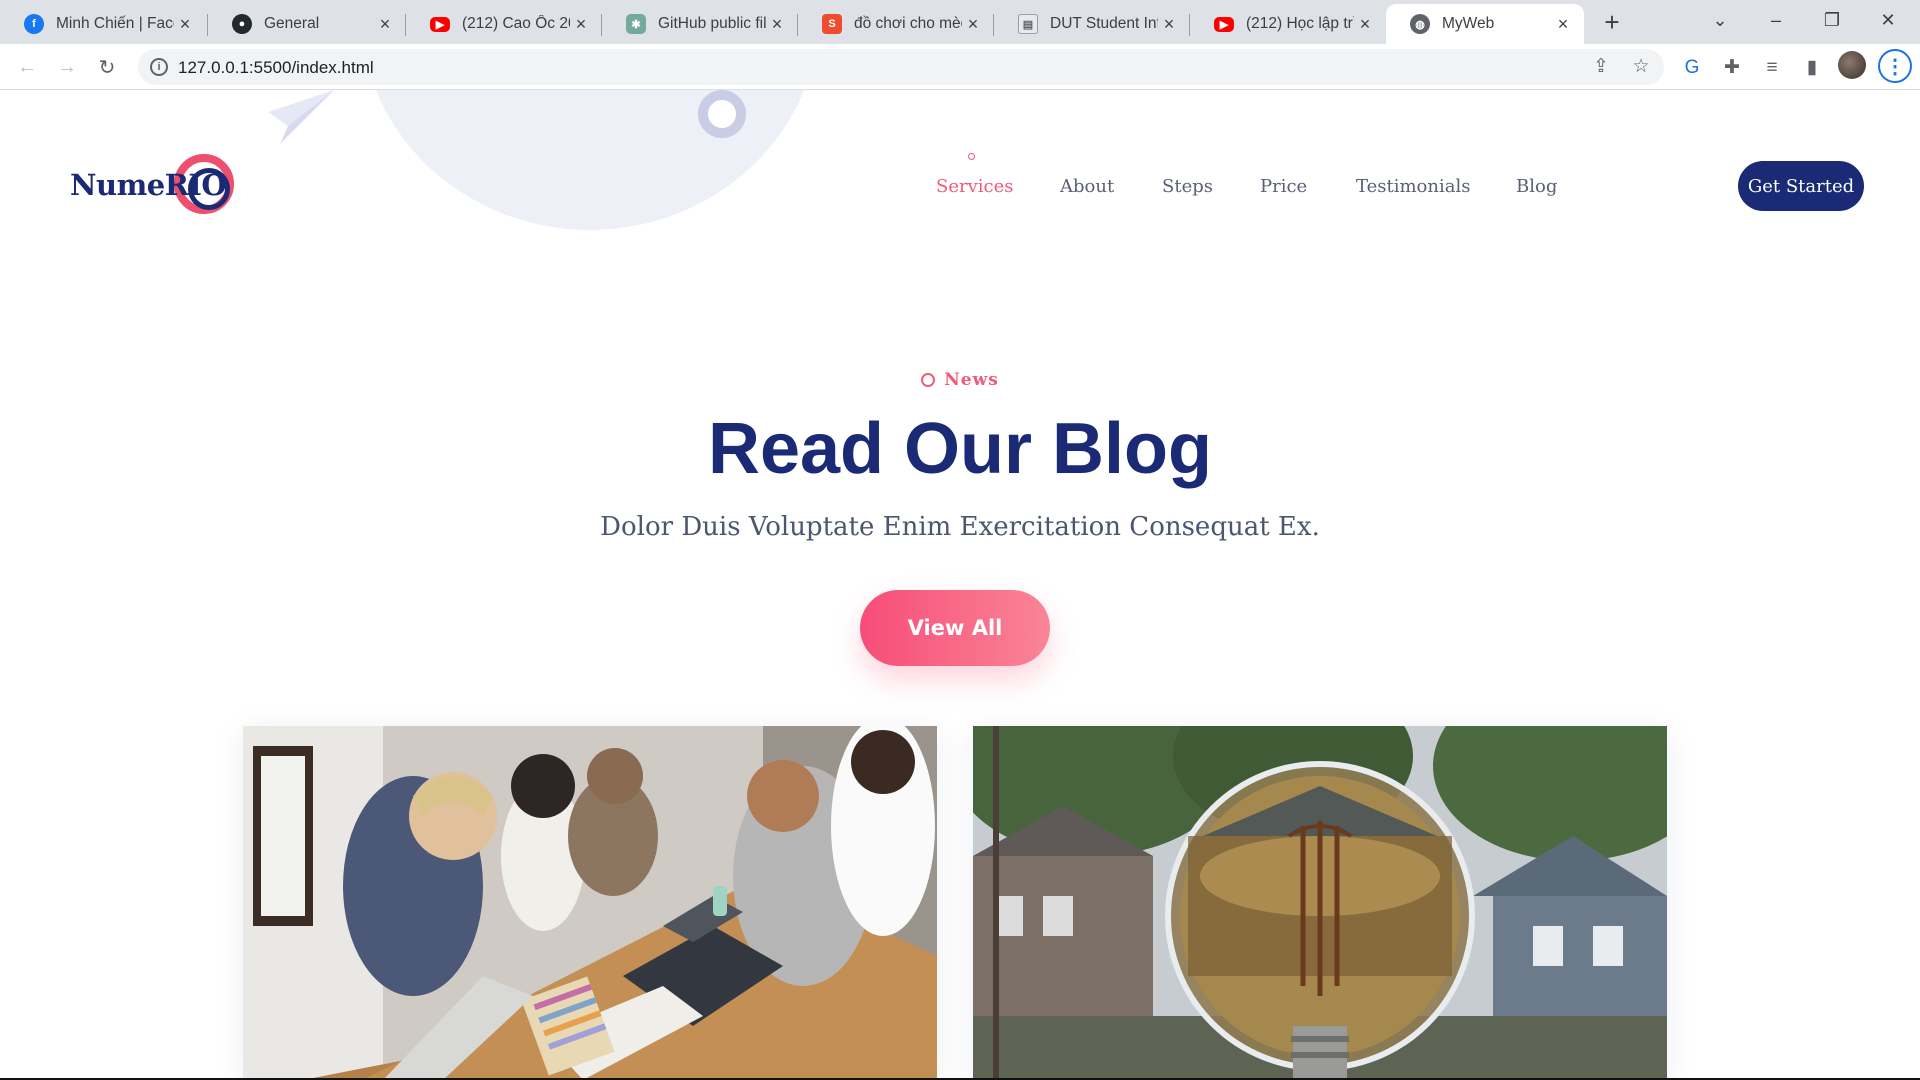 This screenshot has width=1920, height=1080. I want to click on eyebrow-text: News, so click(971, 380).